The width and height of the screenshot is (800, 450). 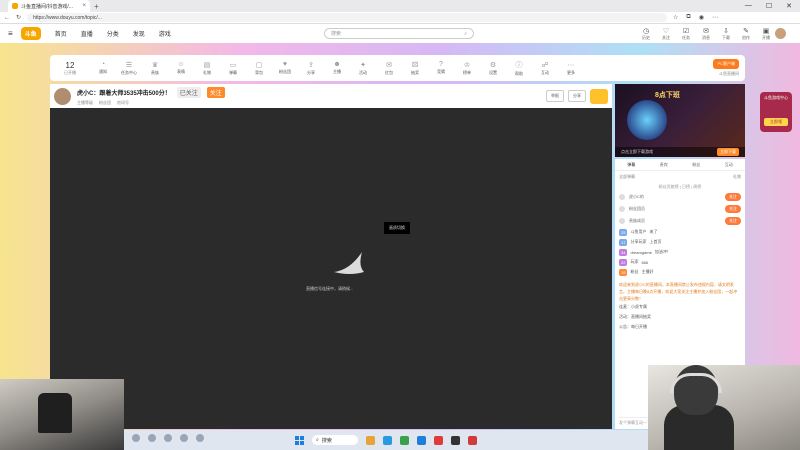 What do you see at coordinates (729, 165) in the screenshot?
I see `tab-interact: 互动` at bounding box center [729, 165].